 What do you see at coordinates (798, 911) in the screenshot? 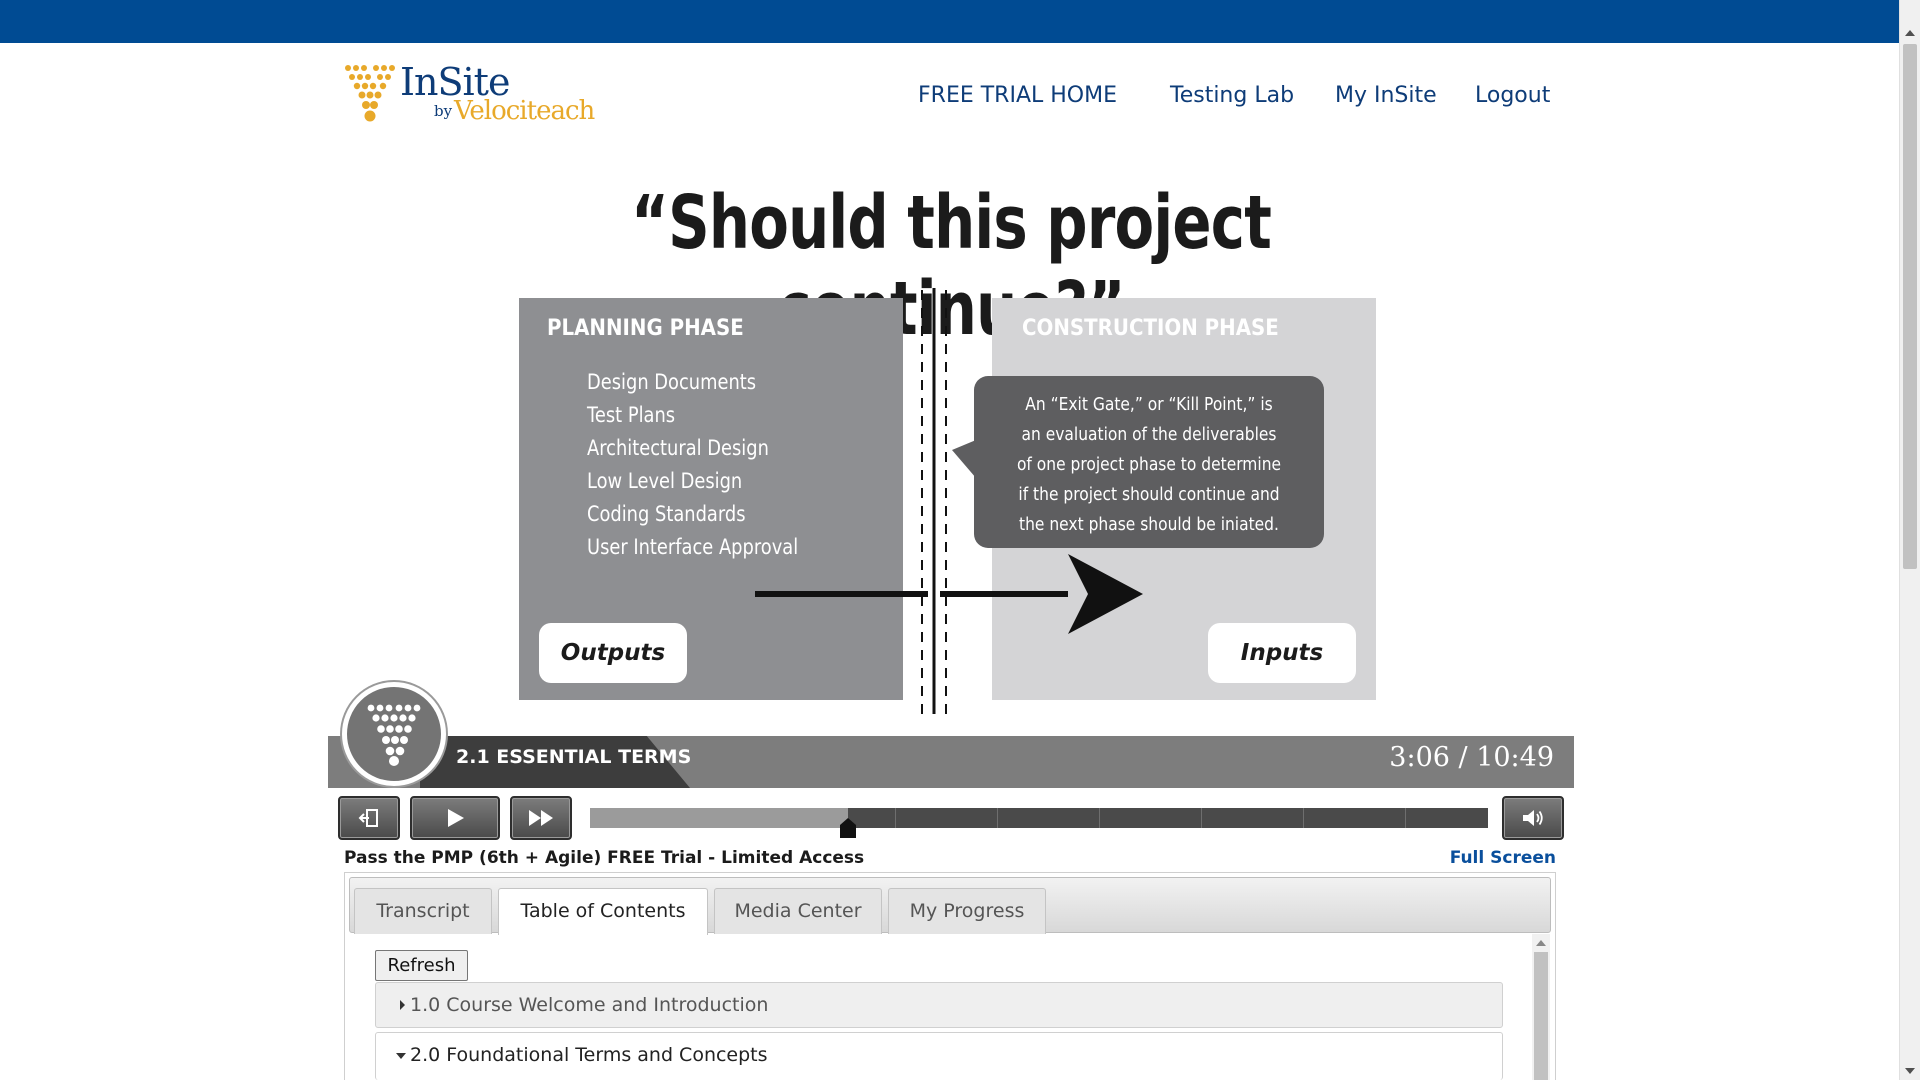
I see `tab-media-center: Media Center` at bounding box center [798, 911].